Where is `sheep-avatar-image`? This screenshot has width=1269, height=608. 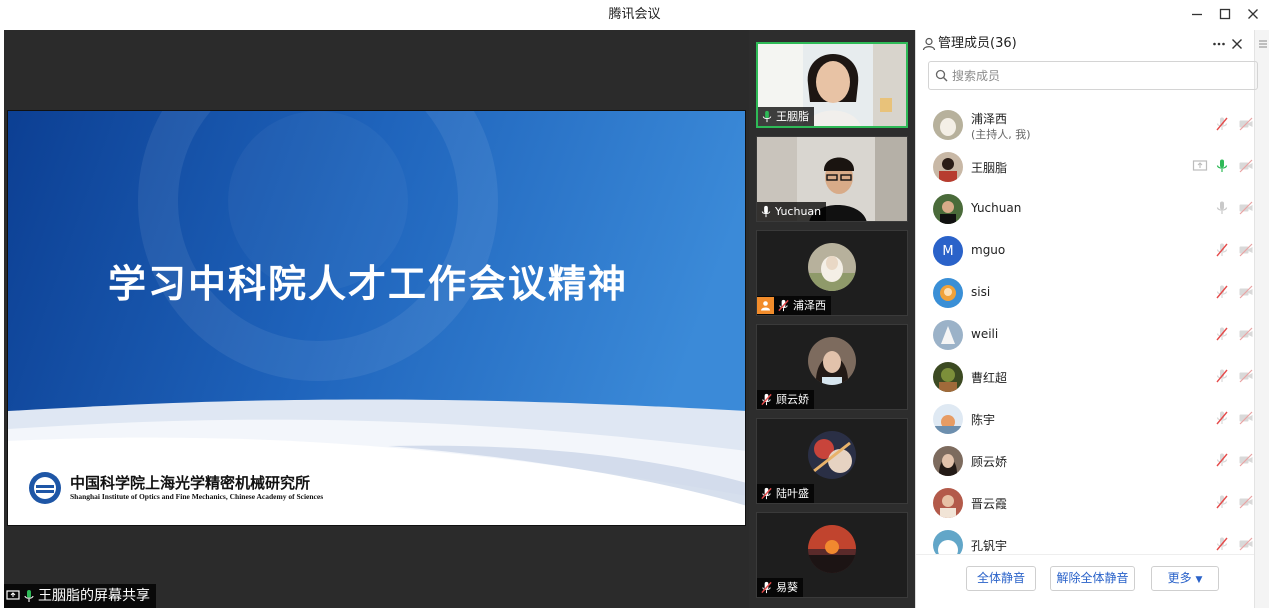
sheep-avatar-image is located at coordinates (832, 267).